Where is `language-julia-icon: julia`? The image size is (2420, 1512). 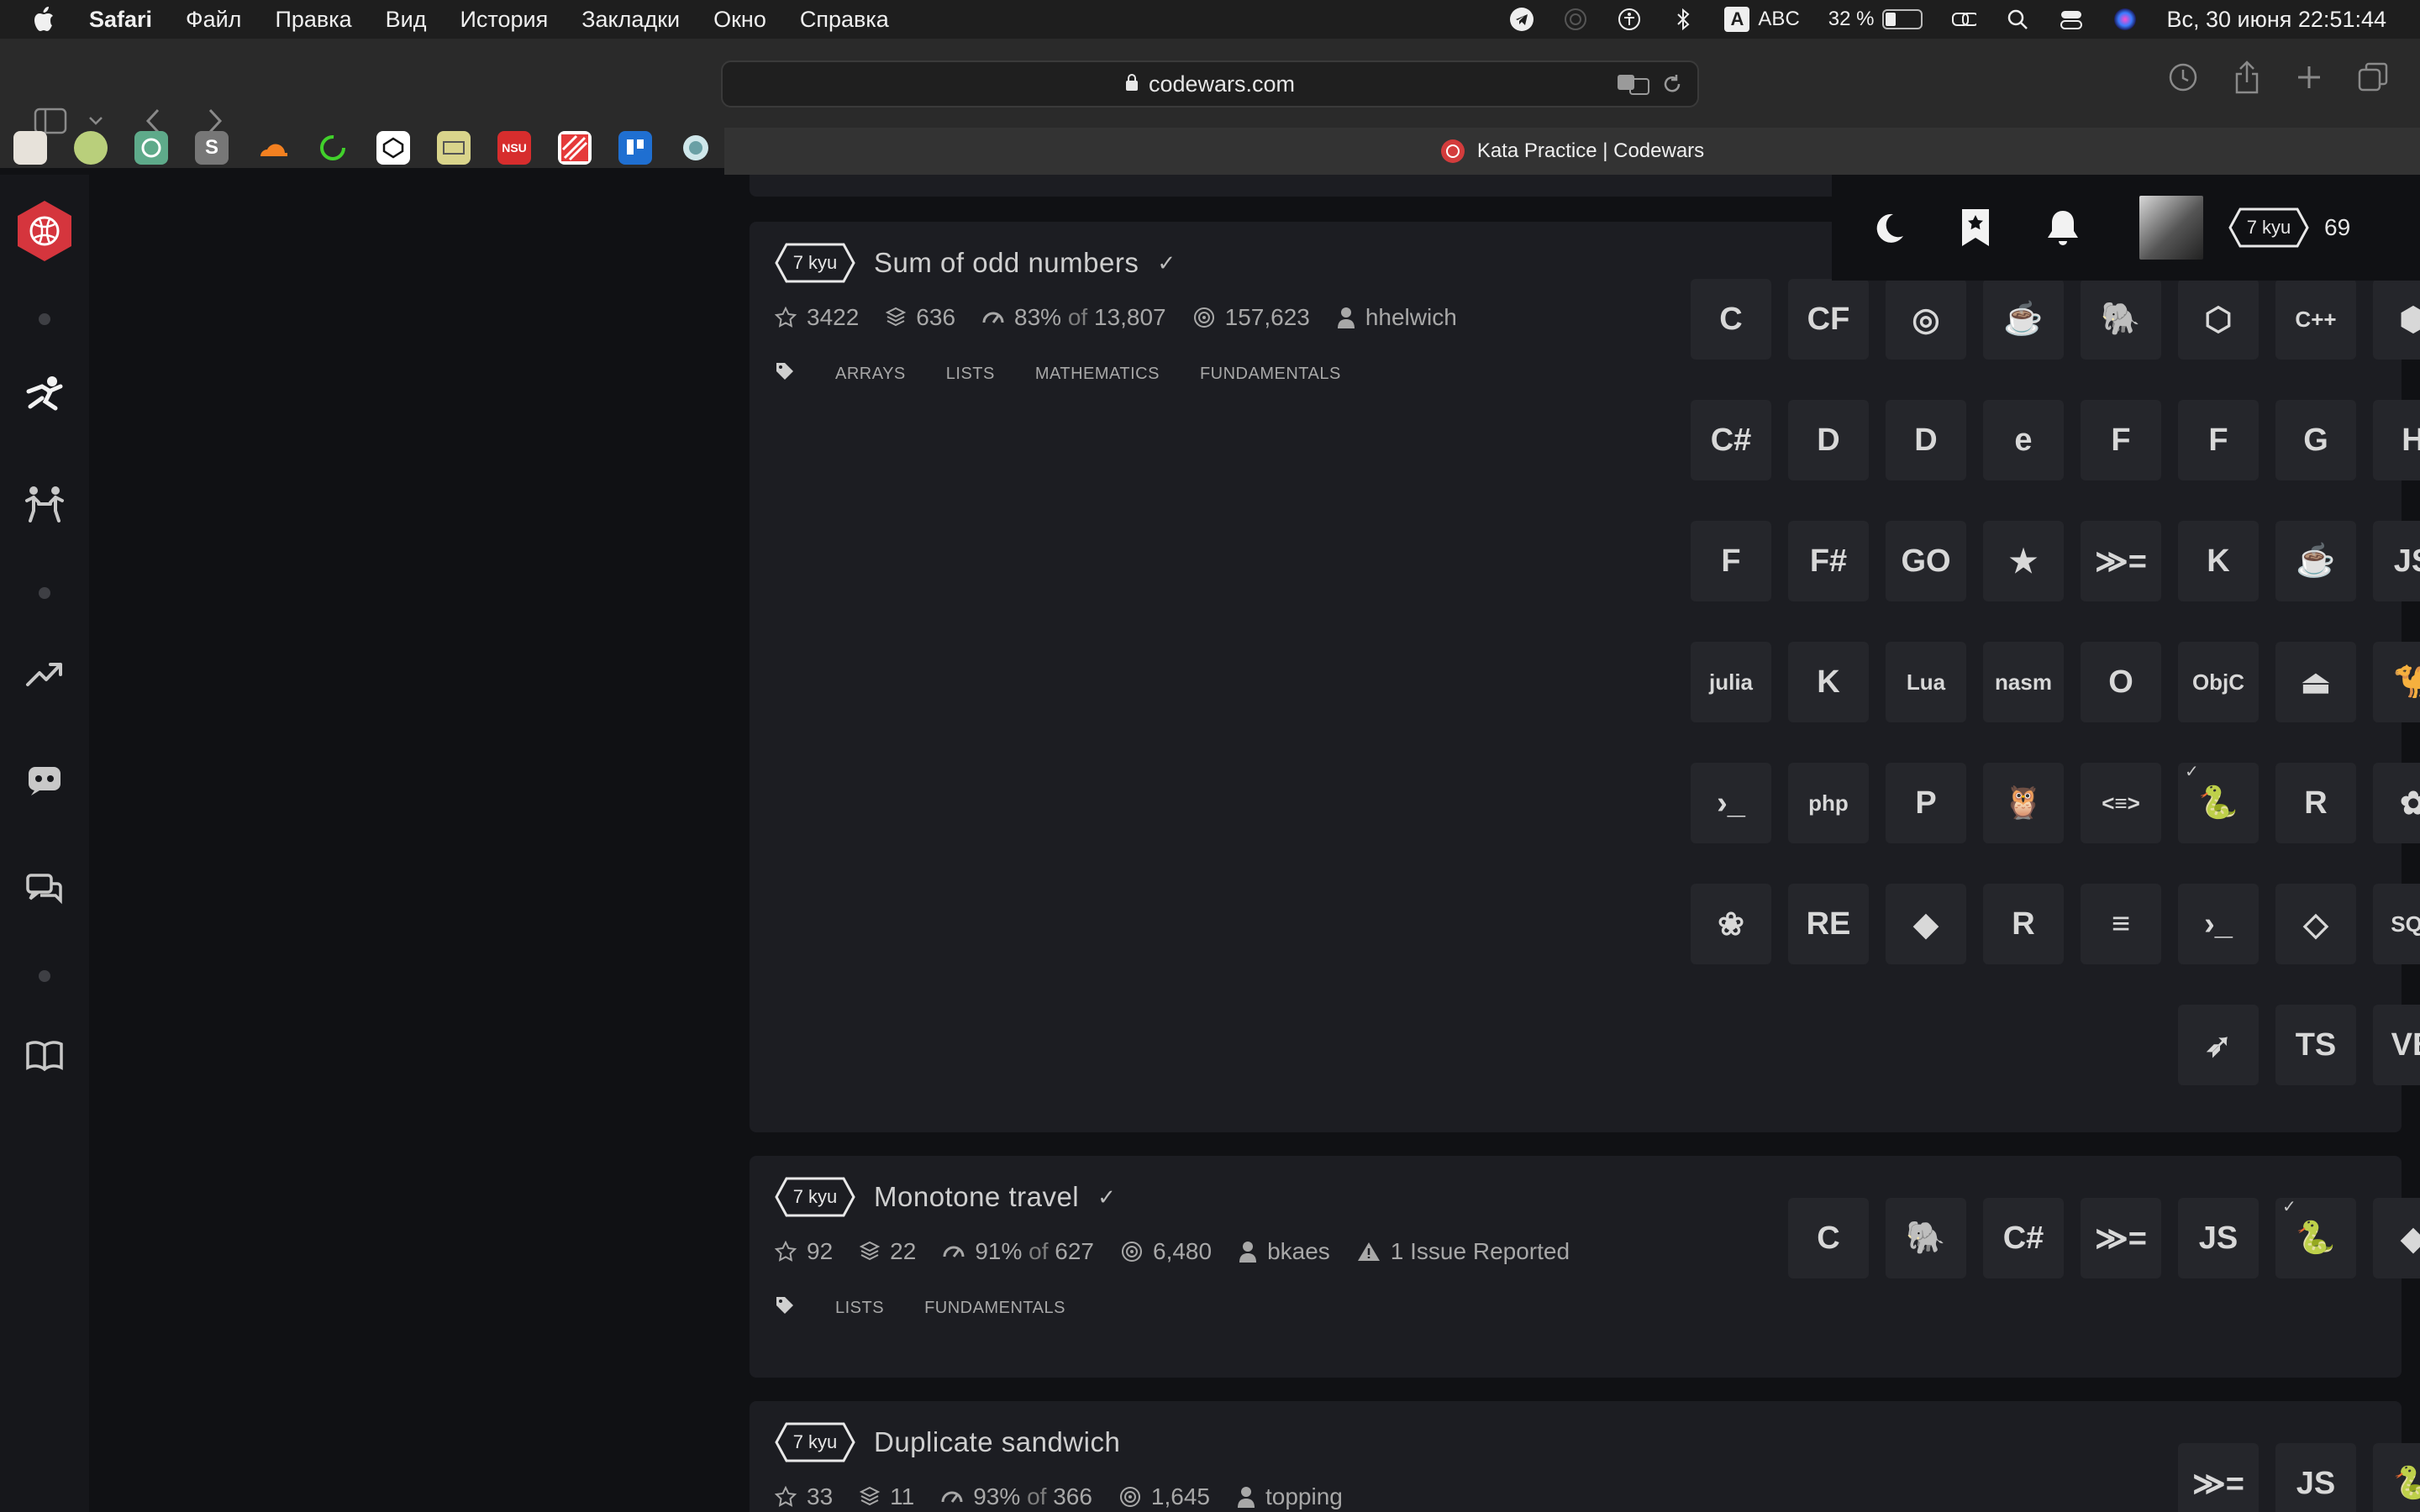 language-julia-icon: julia is located at coordinates (1731, 682).